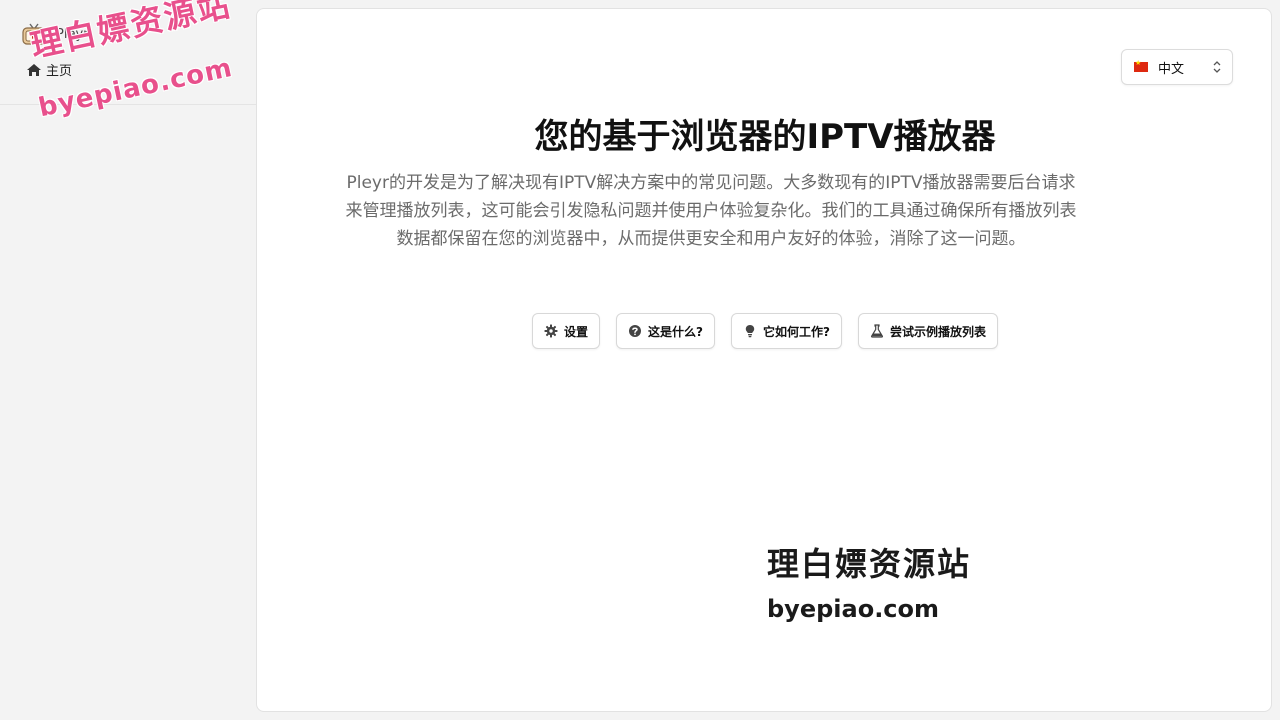 This screenshot has width=1280, height=720. What do you see at coordinates (128, 104) in the screenshot?
I see `sidebar-divider` at bounding box center [128, 104].